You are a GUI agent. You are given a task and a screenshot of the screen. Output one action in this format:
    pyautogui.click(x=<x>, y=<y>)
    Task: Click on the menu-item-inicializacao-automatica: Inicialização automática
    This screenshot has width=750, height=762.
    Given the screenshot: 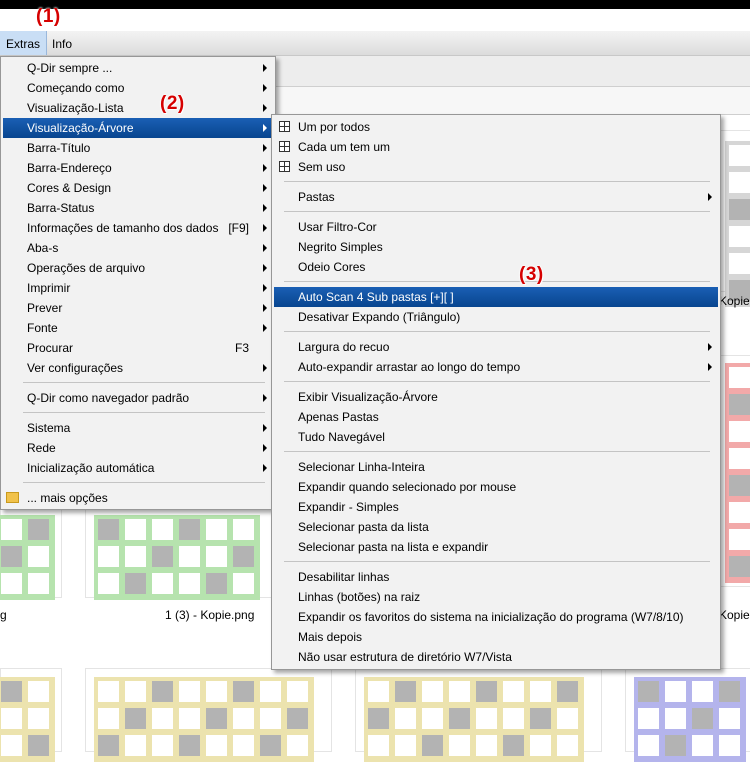 What is the action you would take?
    pyautogui.click(x=138, y=468)
    